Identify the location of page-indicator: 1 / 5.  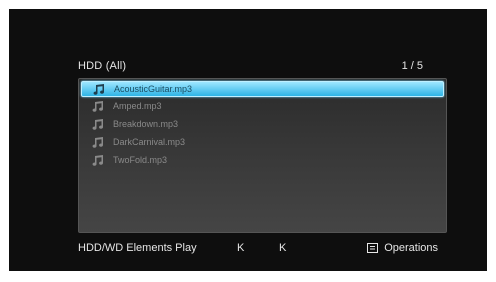
(412, 66).